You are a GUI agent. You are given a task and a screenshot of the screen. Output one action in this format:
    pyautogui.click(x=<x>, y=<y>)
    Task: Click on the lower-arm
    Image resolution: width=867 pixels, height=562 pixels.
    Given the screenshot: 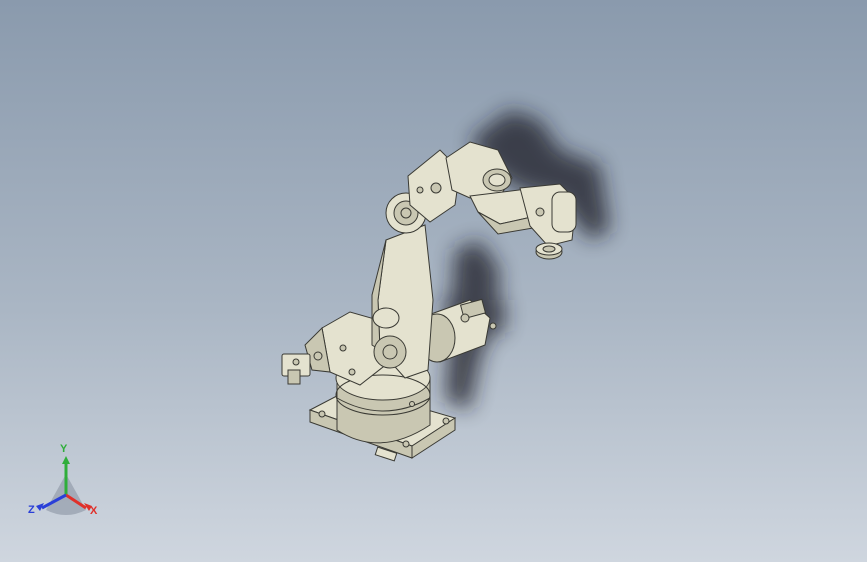 What is the action you would take?
    pyautogui.click(x=402, y=301)
    